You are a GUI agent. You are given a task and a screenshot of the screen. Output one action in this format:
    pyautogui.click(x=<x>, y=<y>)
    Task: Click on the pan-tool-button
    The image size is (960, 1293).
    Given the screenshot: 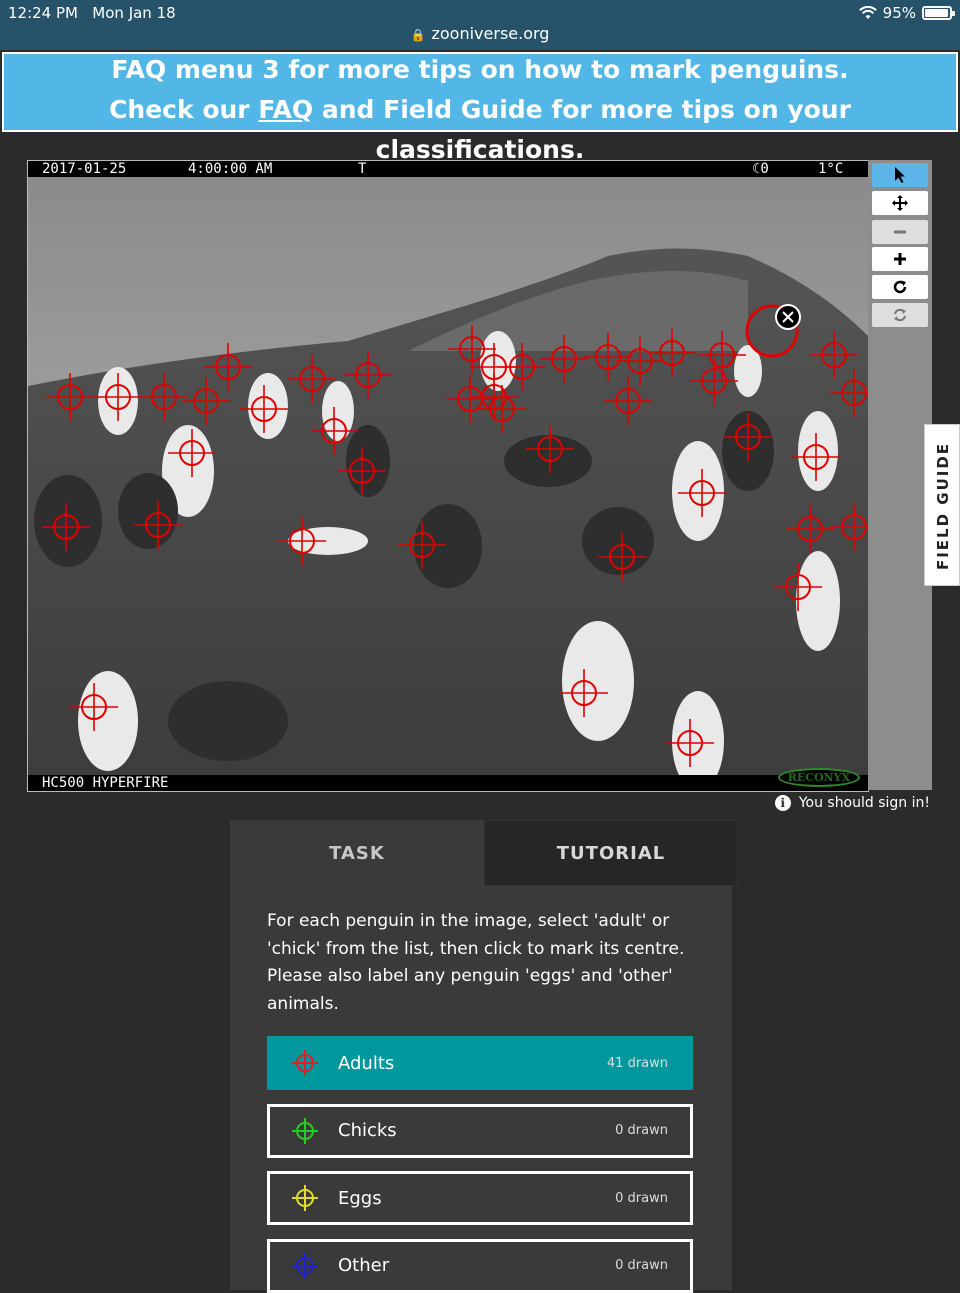 What is the action you would take?
    pyautogui.click(x=900, y=203)
    